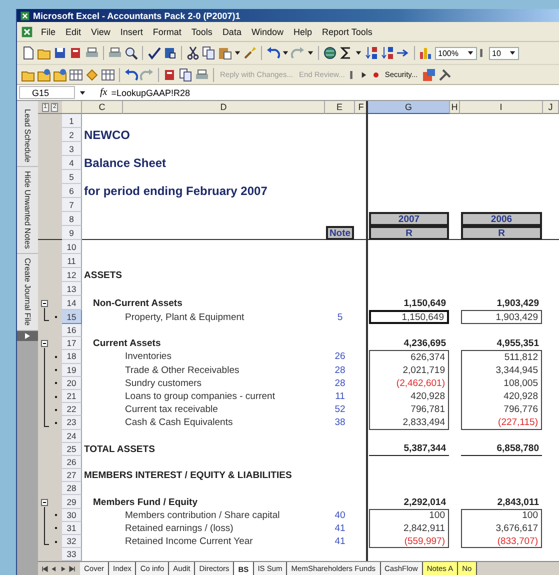  What do you see at coordinates (72, 528) in the screenshot?
I see `row-header: 31` at bounding box center [72, 528].